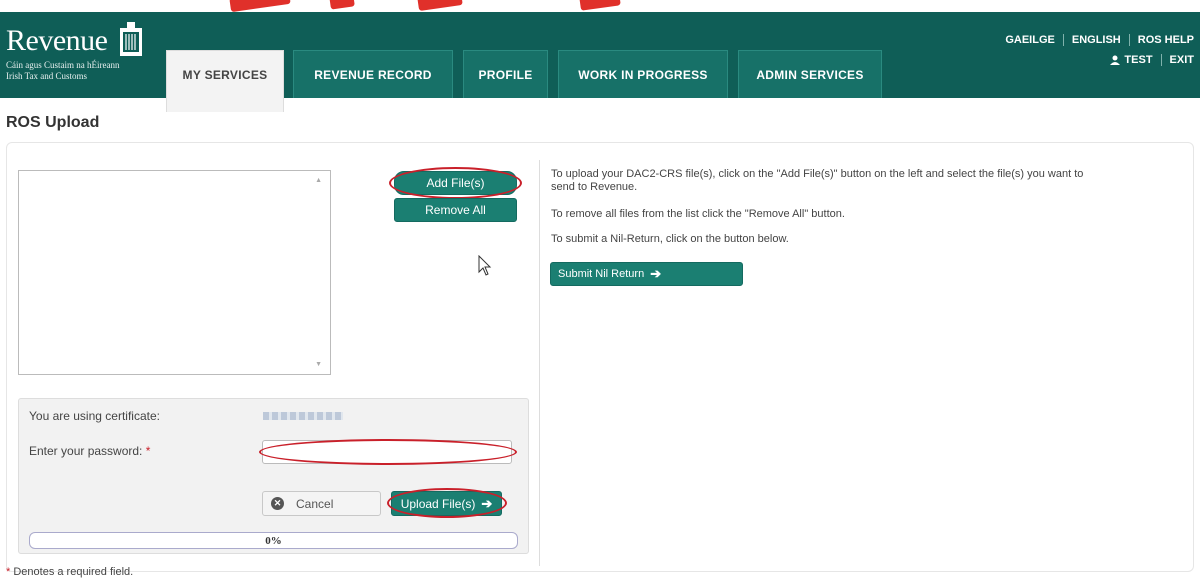  I want to click on mouse-cursor-icon, so click(485, 265).